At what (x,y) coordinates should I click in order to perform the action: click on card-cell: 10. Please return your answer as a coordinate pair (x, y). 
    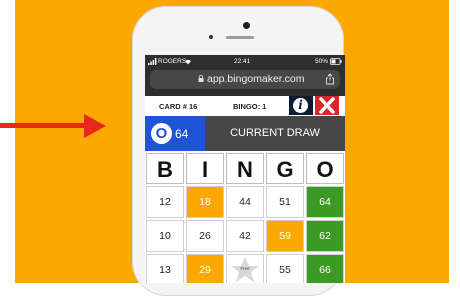
    Looking at the image, I should click on (165, 236).